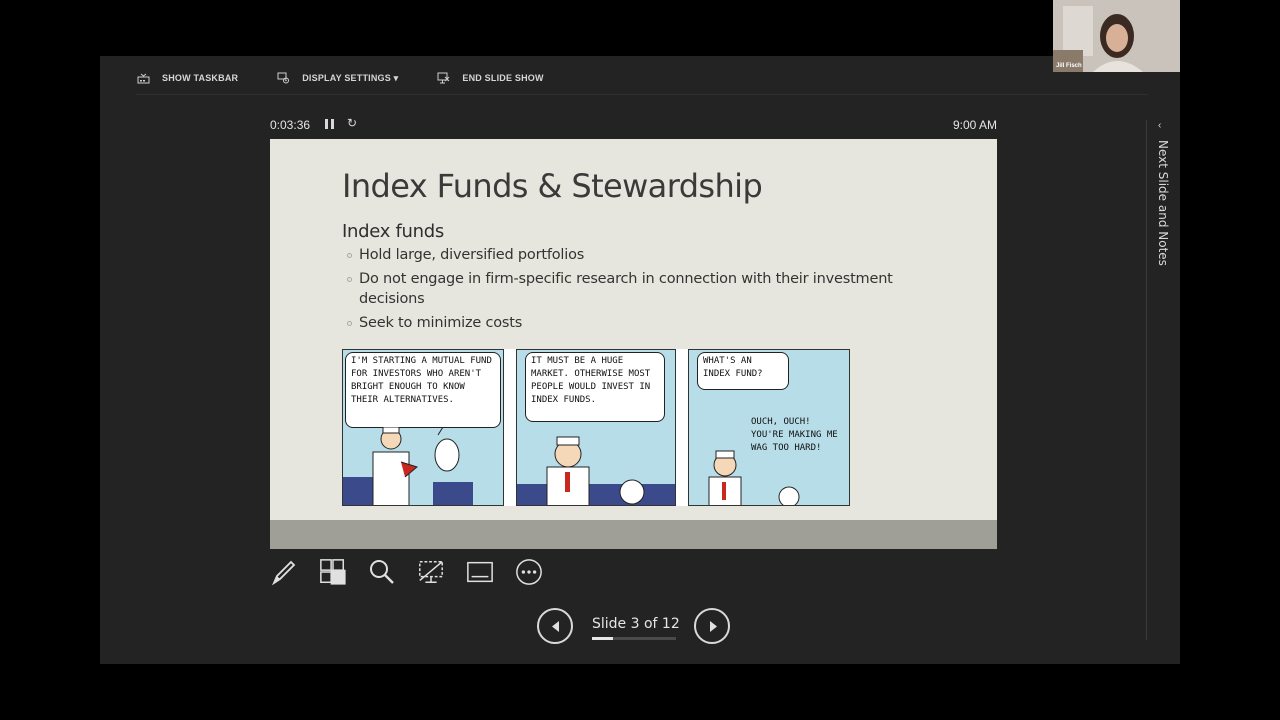  I want to click on previous-slide-button, so click(555, 626).